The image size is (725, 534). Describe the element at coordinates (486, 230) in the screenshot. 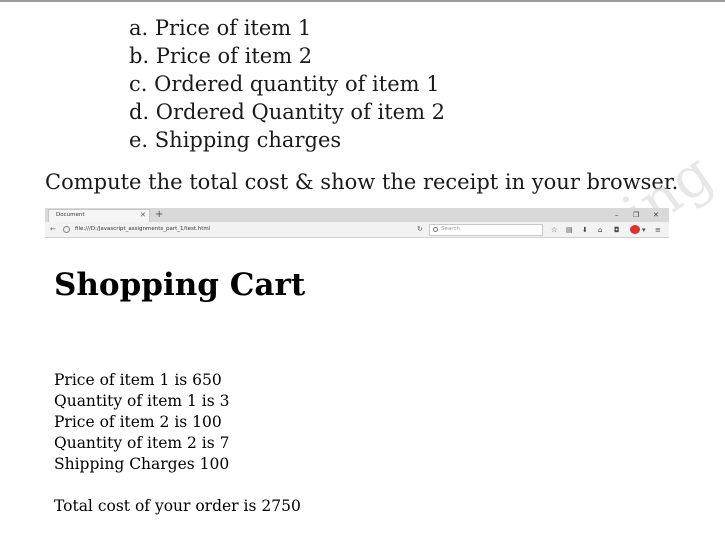

I see `search-input: Search` at that location.